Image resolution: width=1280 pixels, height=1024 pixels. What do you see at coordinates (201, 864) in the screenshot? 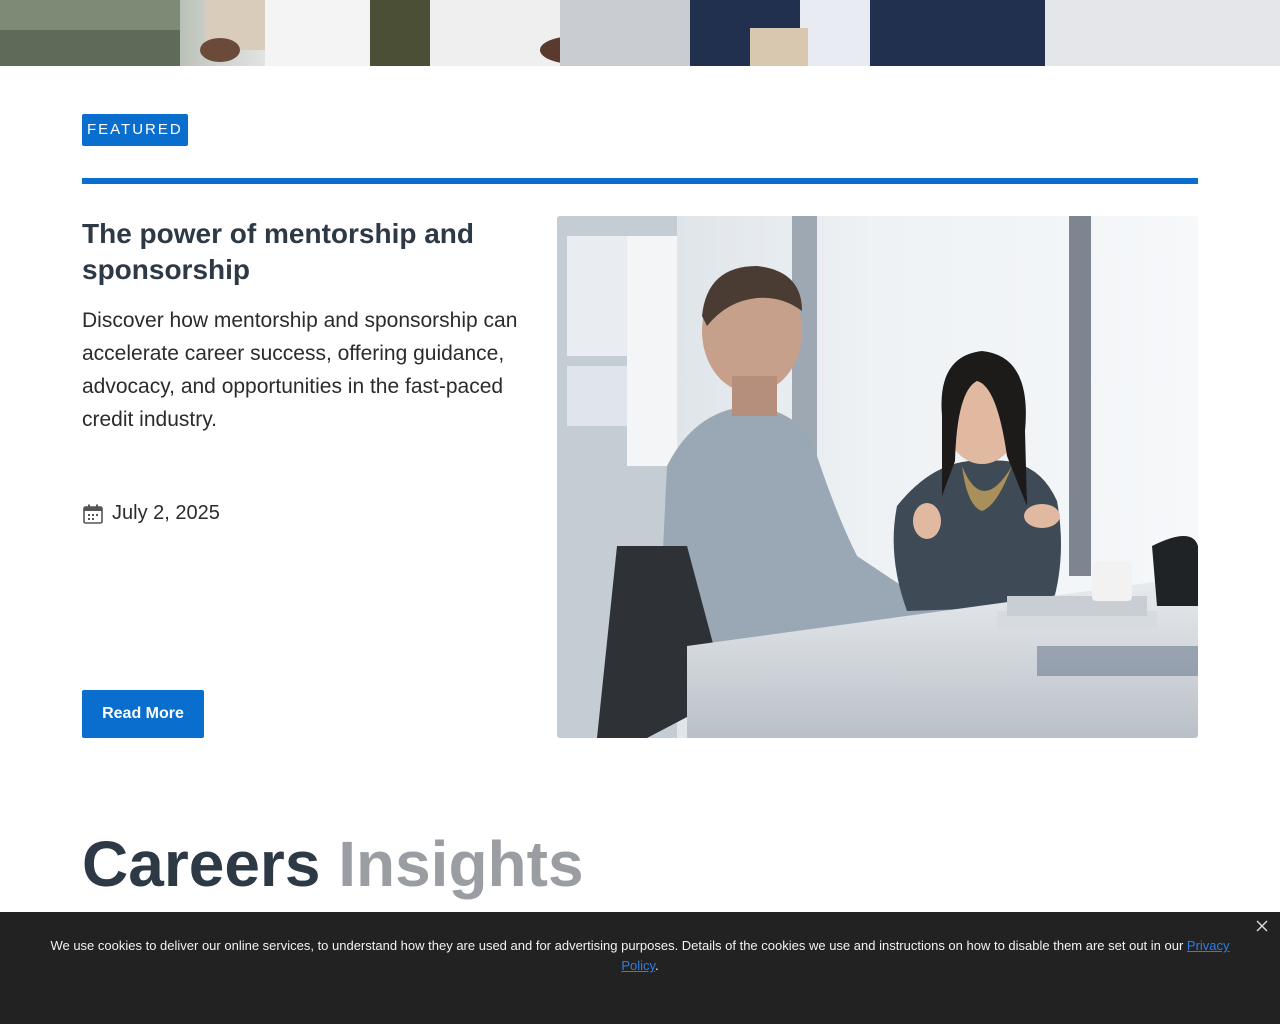
I see `section-heading-word1: Careers` at bounding box center [201, 864].